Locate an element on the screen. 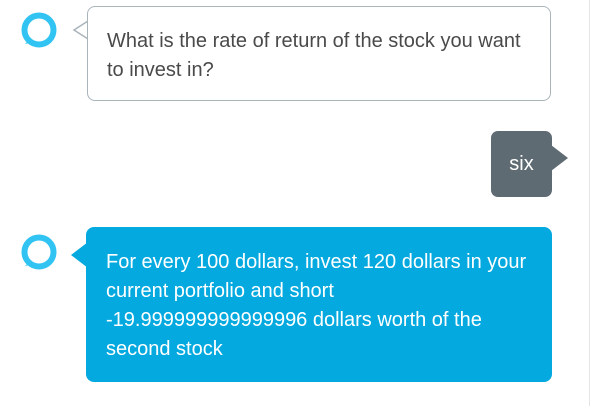 This screenshot has height=406, width=590. user-message-text: six is located at coordinates (521, 164).